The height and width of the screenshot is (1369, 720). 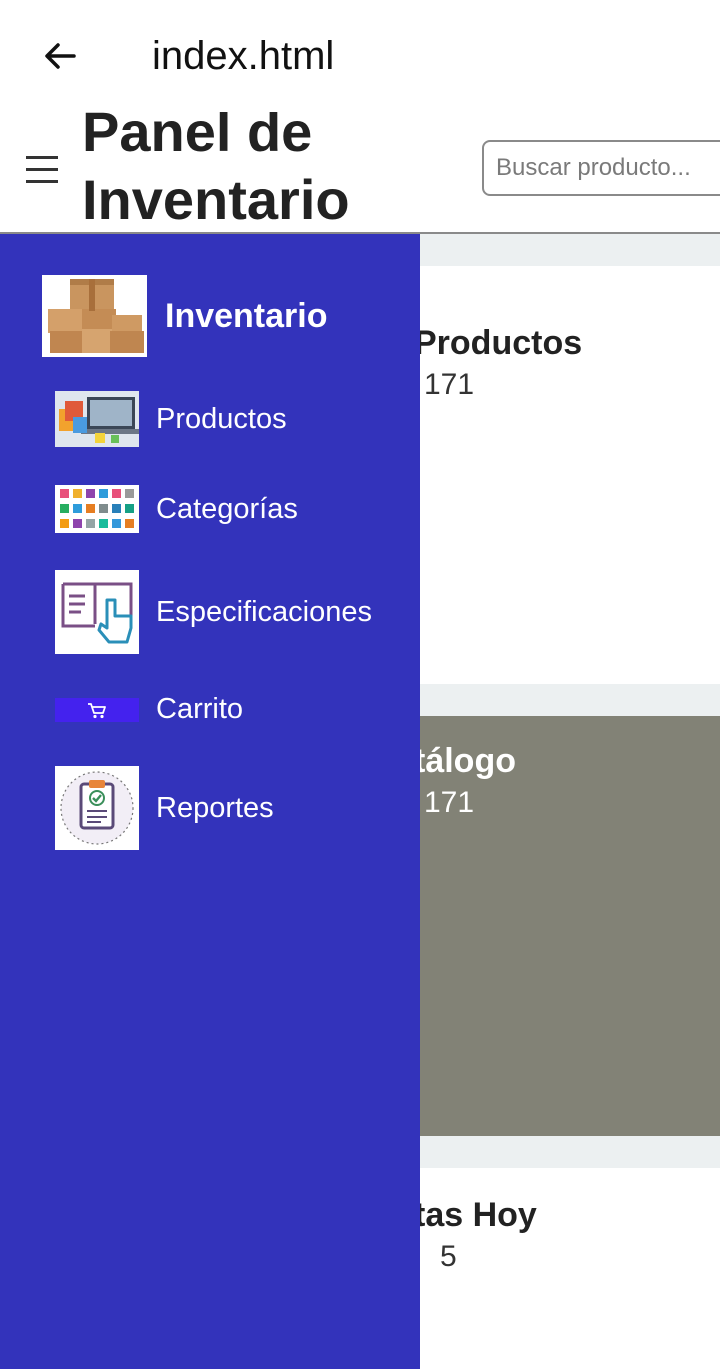 I want to click on nav-label: Especificaciones, so click(x=264, y=611).